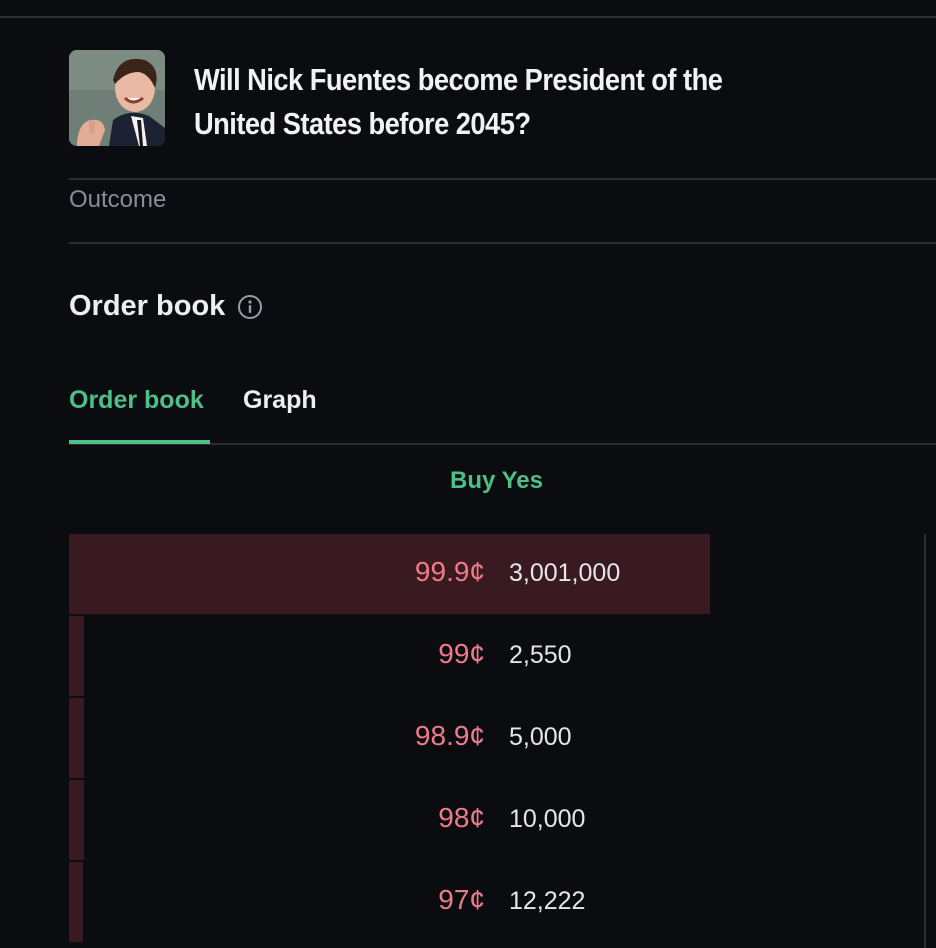 The image size is (936, 948). Describe the element at coordinates (280, 400) in the screenshot. I see `tab-graph: Graph` at that location.